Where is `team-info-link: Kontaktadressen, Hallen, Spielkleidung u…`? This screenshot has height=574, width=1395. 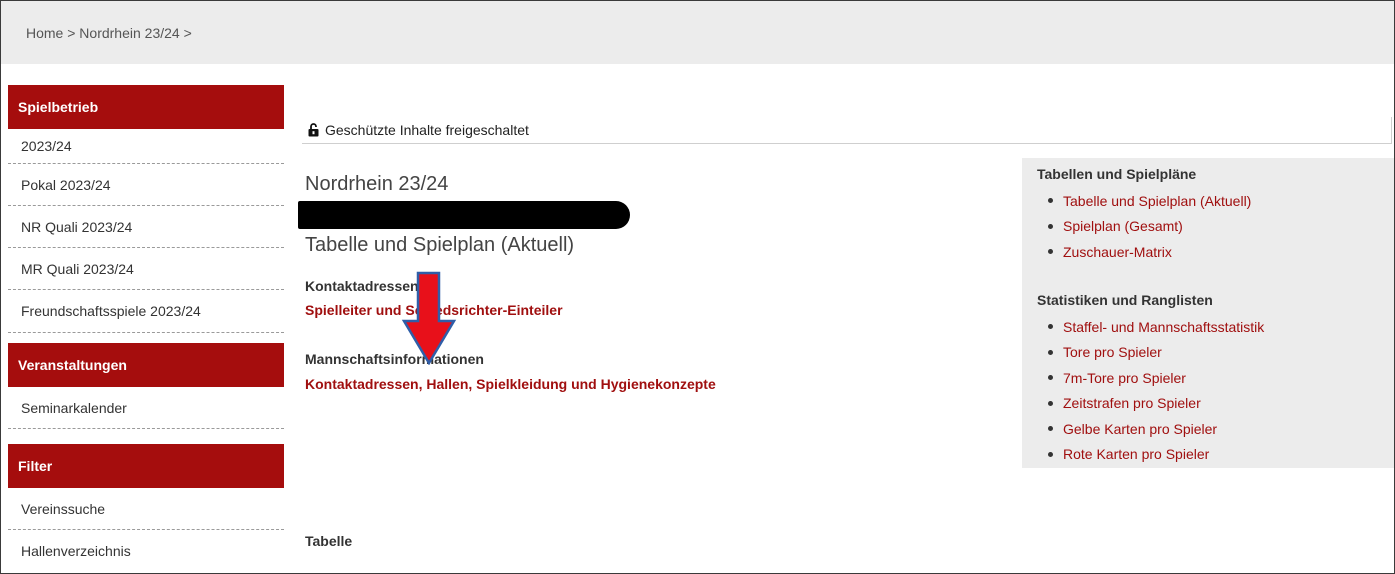
team-info-link: Kontaktadressen, Hallen, Spielkleidung u… is located at coordinates (510, 384).